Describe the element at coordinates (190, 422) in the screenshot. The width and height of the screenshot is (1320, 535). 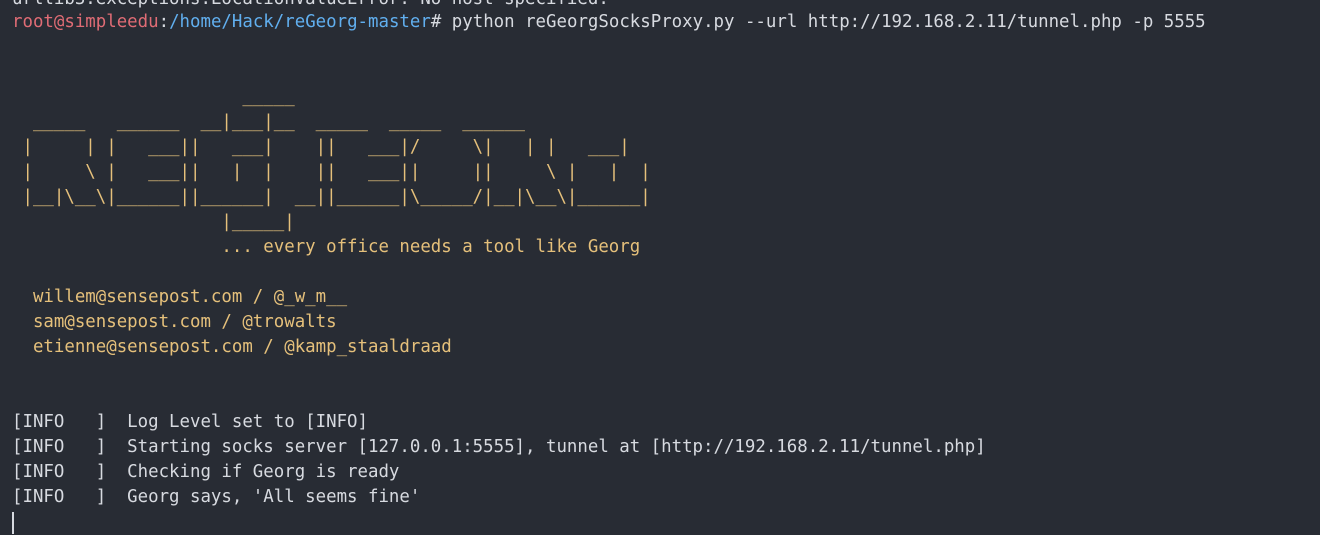
I see `log-line: [INFO ] Log Level set to [INFO]` at that location.